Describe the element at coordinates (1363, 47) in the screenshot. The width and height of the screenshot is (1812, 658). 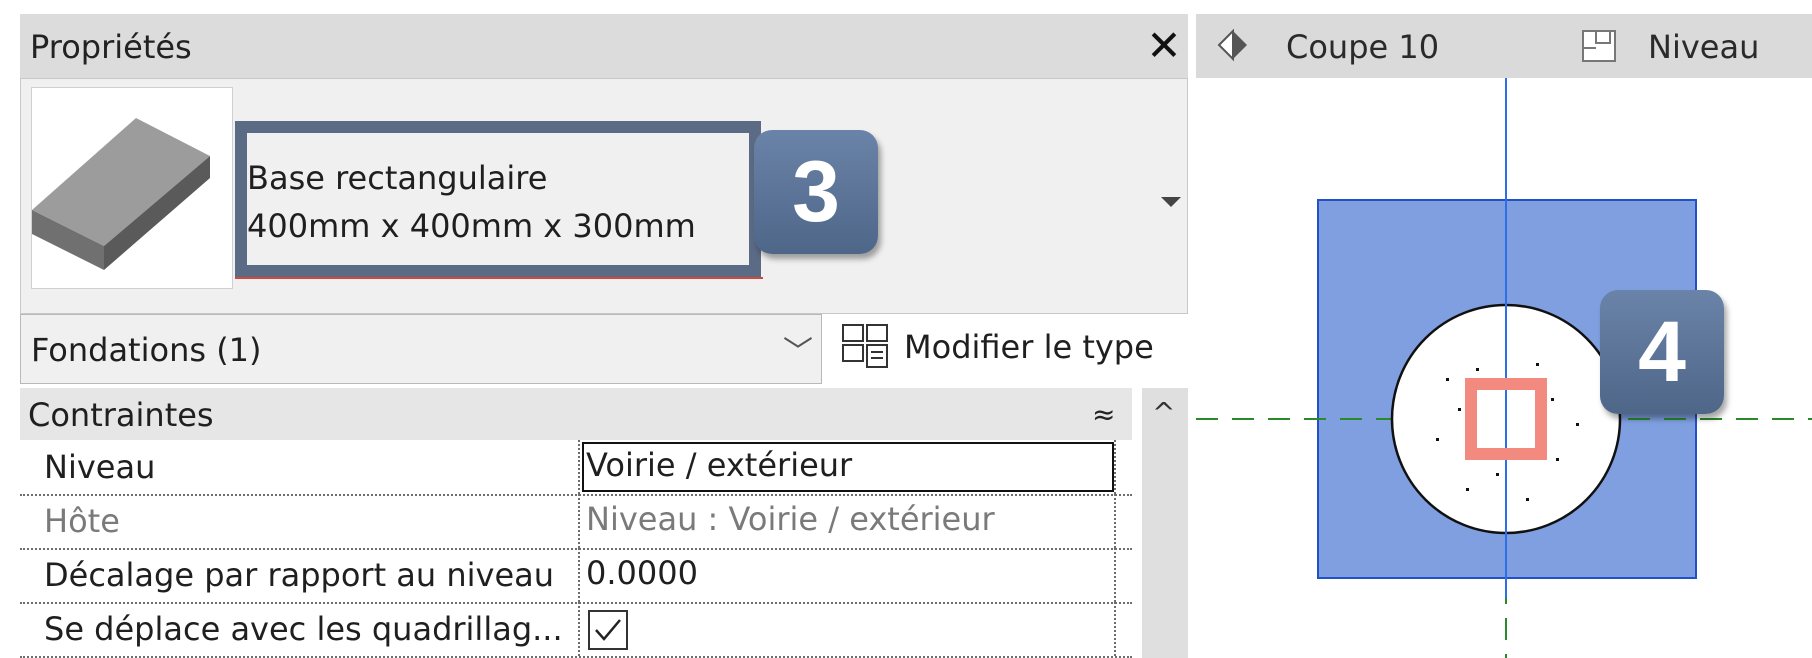
I see `tab-label: Coupe 10` at that location.